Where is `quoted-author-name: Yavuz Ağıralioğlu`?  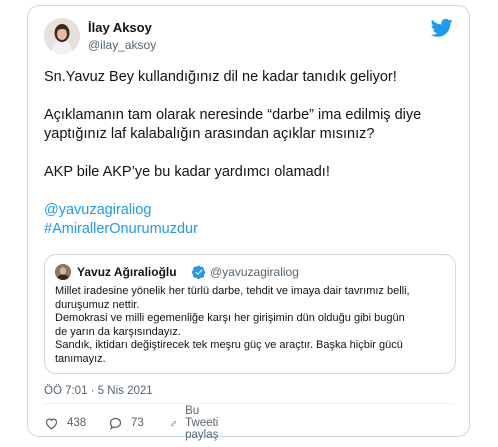
quoted-author-name: Yavuz Ağıralioğlu is located at coordinates (127, 272).